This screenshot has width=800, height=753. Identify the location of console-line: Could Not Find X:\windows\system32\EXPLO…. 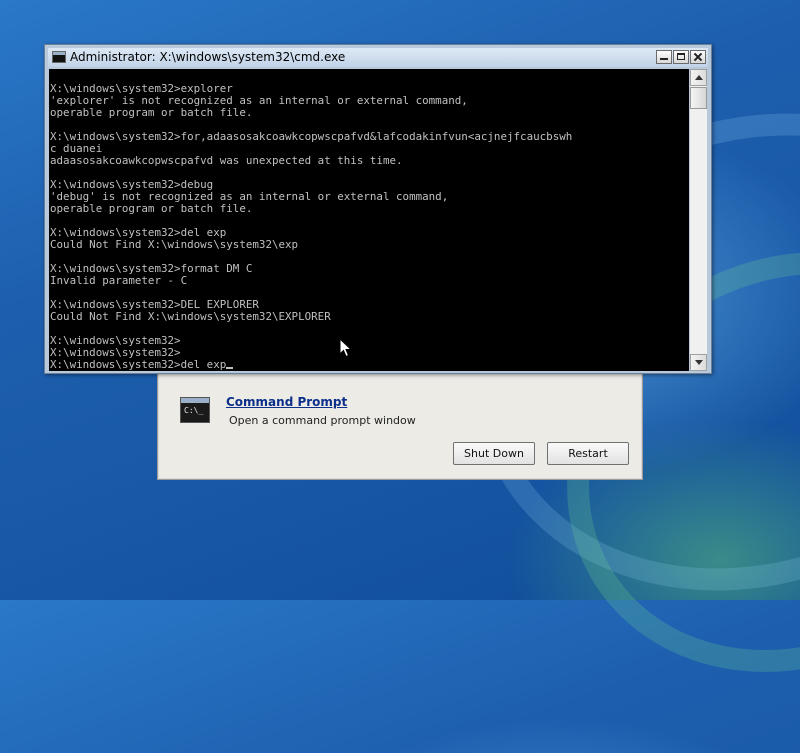
(190, 316).